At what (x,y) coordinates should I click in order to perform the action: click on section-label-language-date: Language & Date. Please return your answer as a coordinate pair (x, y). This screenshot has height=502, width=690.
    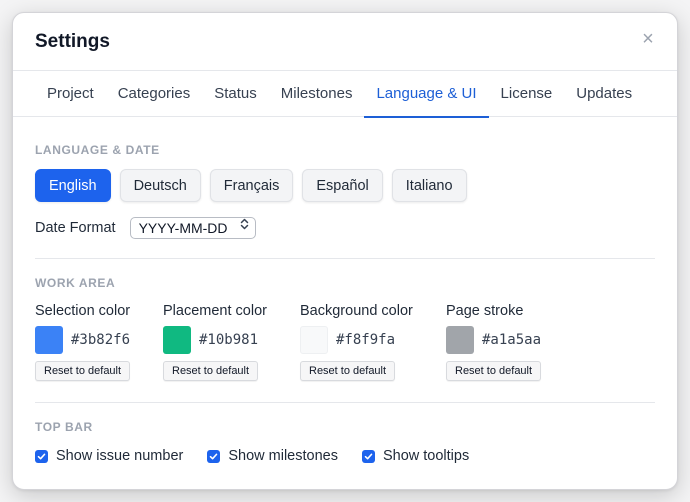
    Looking at the image, I should click on (97, 150).